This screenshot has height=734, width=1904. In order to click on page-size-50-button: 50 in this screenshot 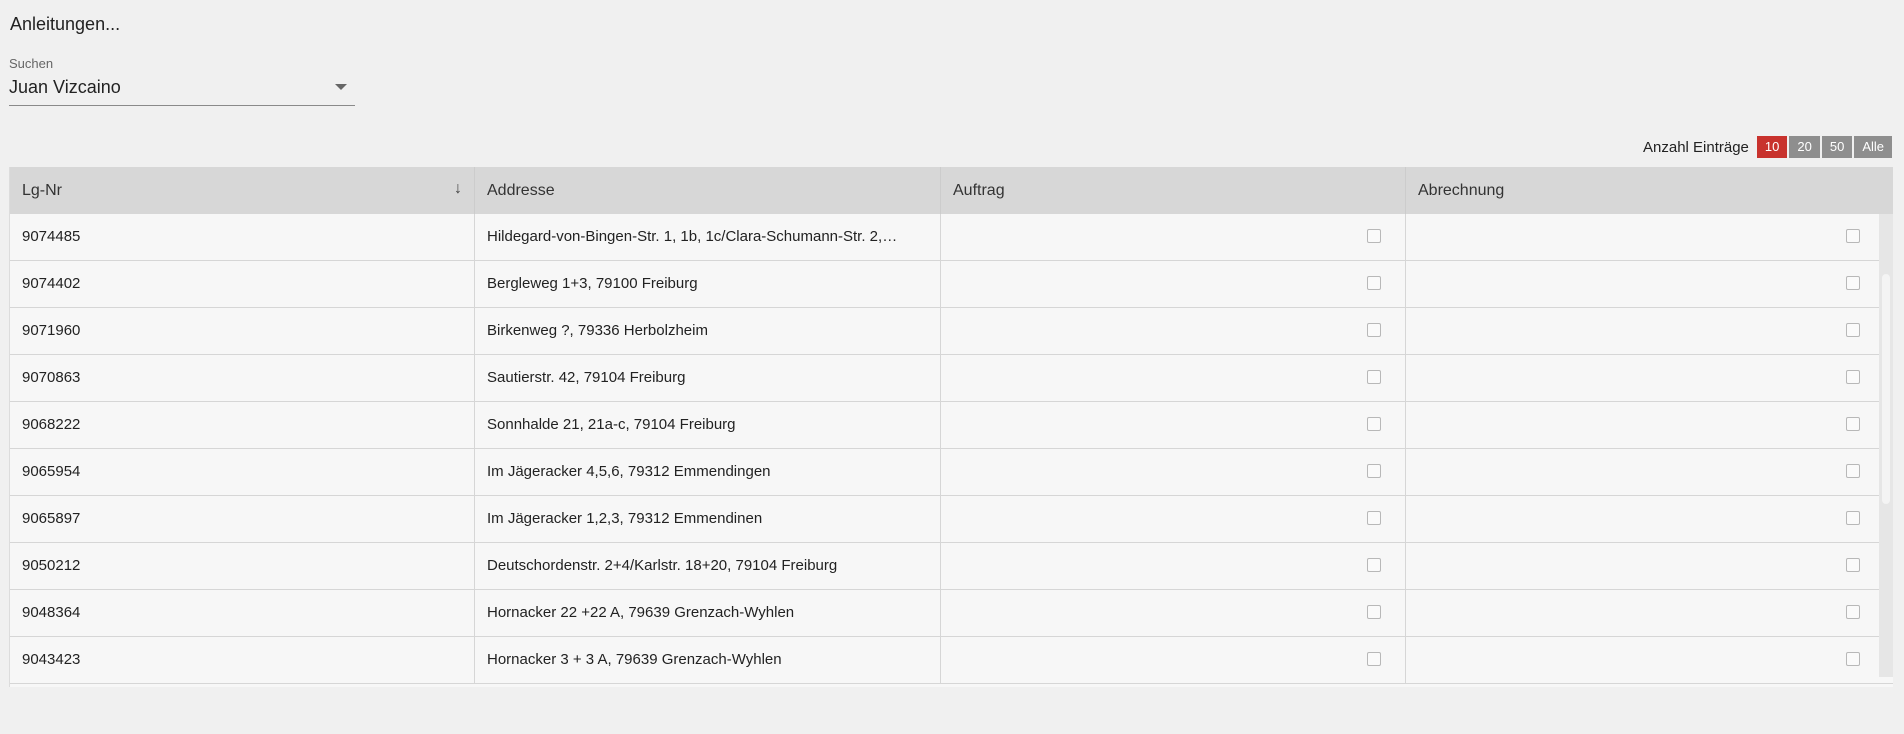, I will do `click(1837, 147)`.